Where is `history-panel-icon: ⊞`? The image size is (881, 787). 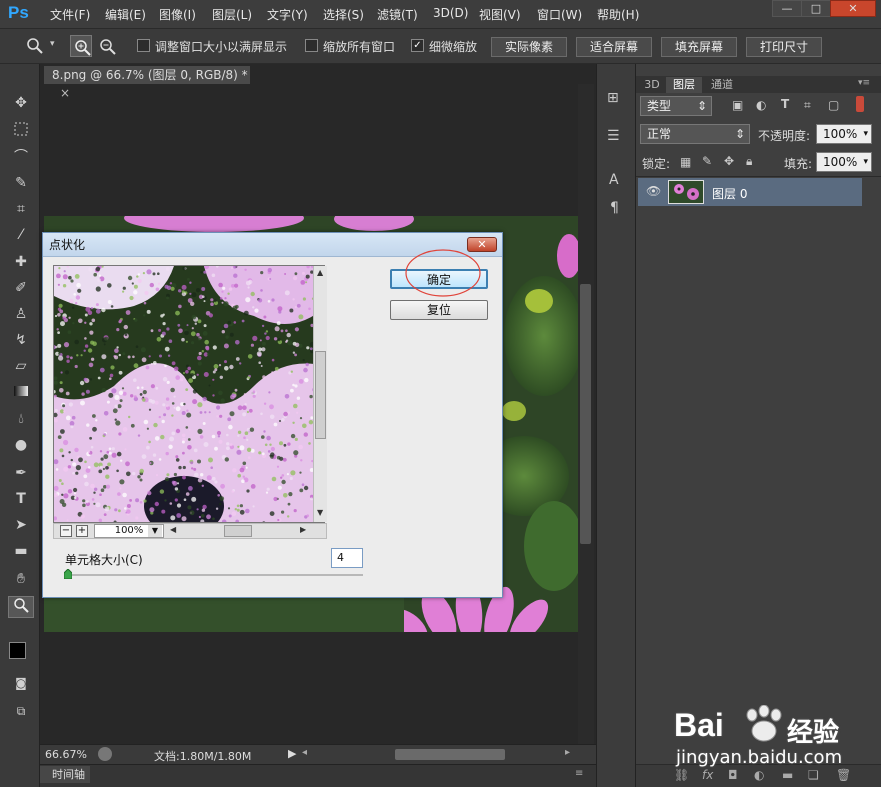
history-panel-icon: ⊞ is located at coordinates (613, 98).